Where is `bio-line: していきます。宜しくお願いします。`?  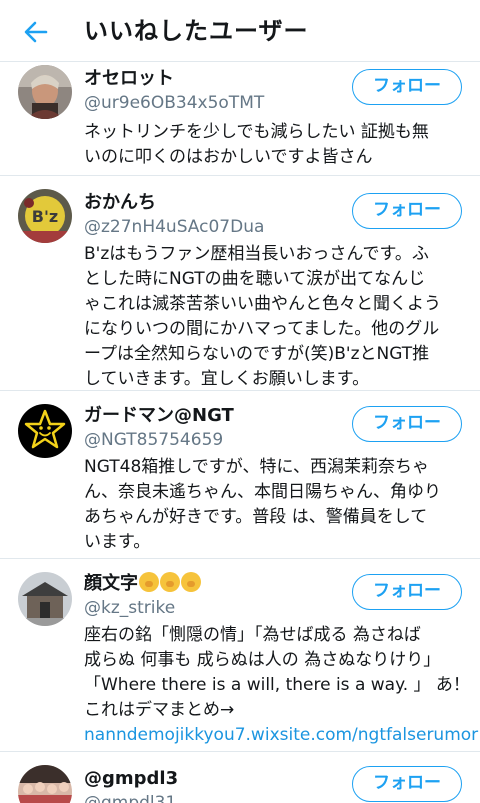 bio-line: していきます。宜しくお願いします。 is located at coordinates (227, 379).